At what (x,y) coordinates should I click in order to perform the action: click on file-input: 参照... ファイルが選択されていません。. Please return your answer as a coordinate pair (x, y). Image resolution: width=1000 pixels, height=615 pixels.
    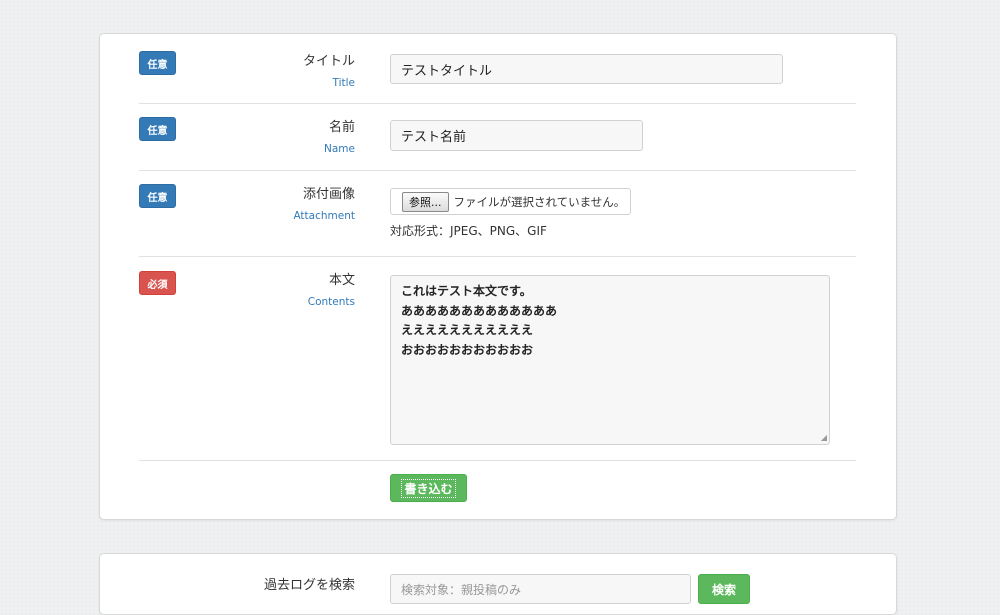
    Looking at the image, I should click on (510, 201).